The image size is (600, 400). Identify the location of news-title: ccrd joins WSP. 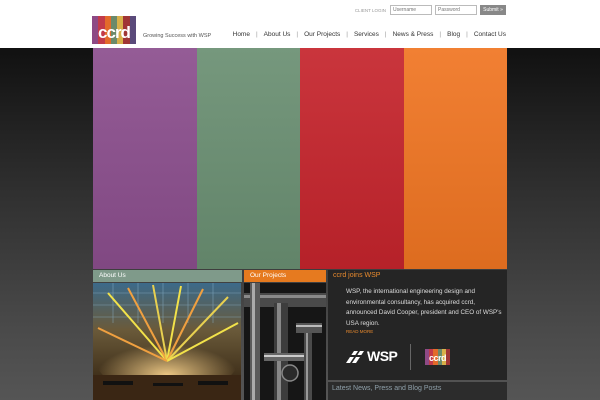
(356, 275).